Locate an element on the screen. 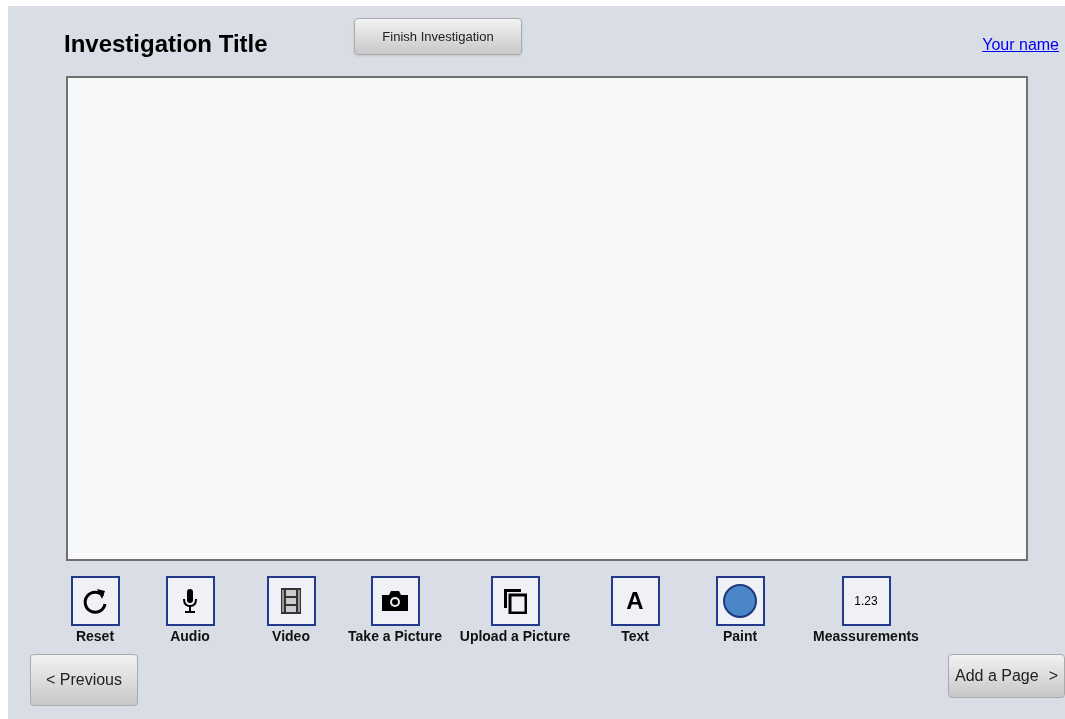 The width and height of the screenshot is (1065, 719). tool-label: Text is located at coordinates (635, 636).